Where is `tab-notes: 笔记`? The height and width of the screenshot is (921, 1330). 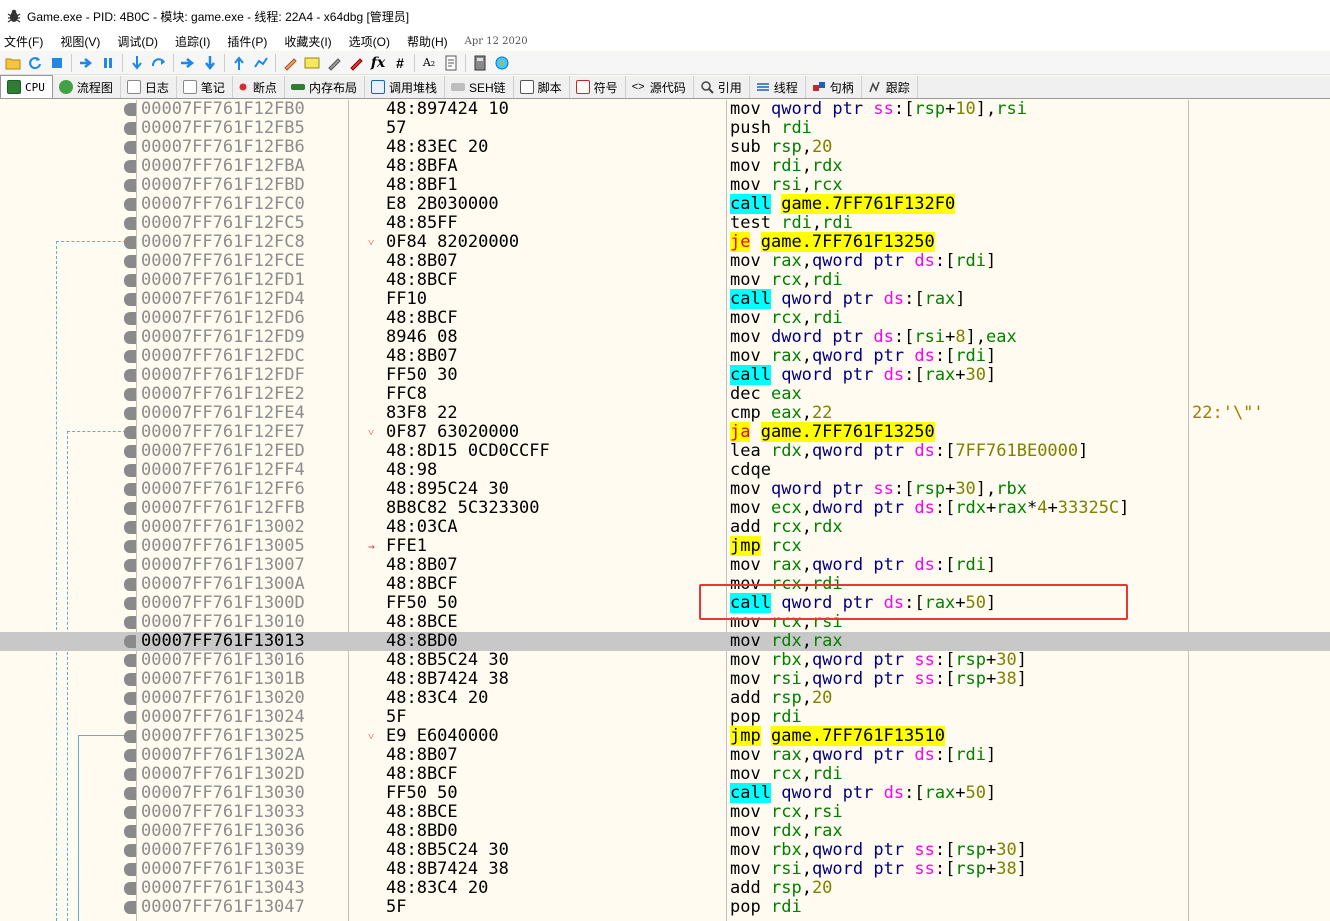 tab-notes: 笔记 is located at coordinates (205, 87).